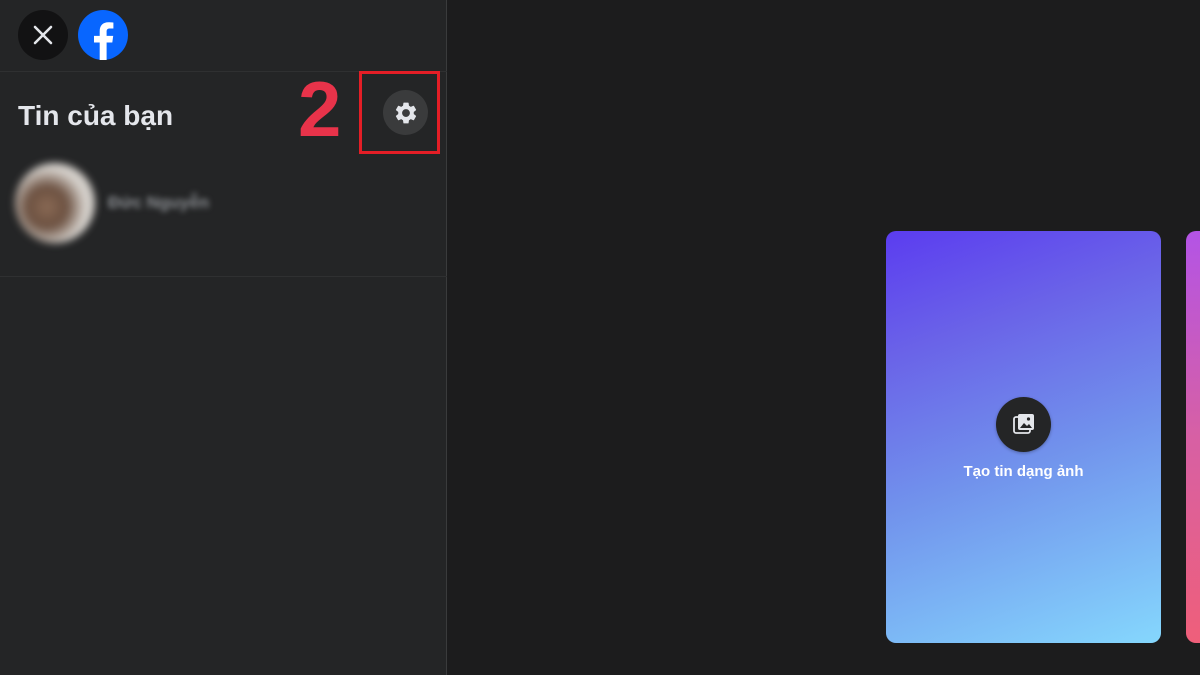 This screenshot has width=1200, height=675. I want to click on story-owner-name: Đức Nguyễn, so click(159, 202).